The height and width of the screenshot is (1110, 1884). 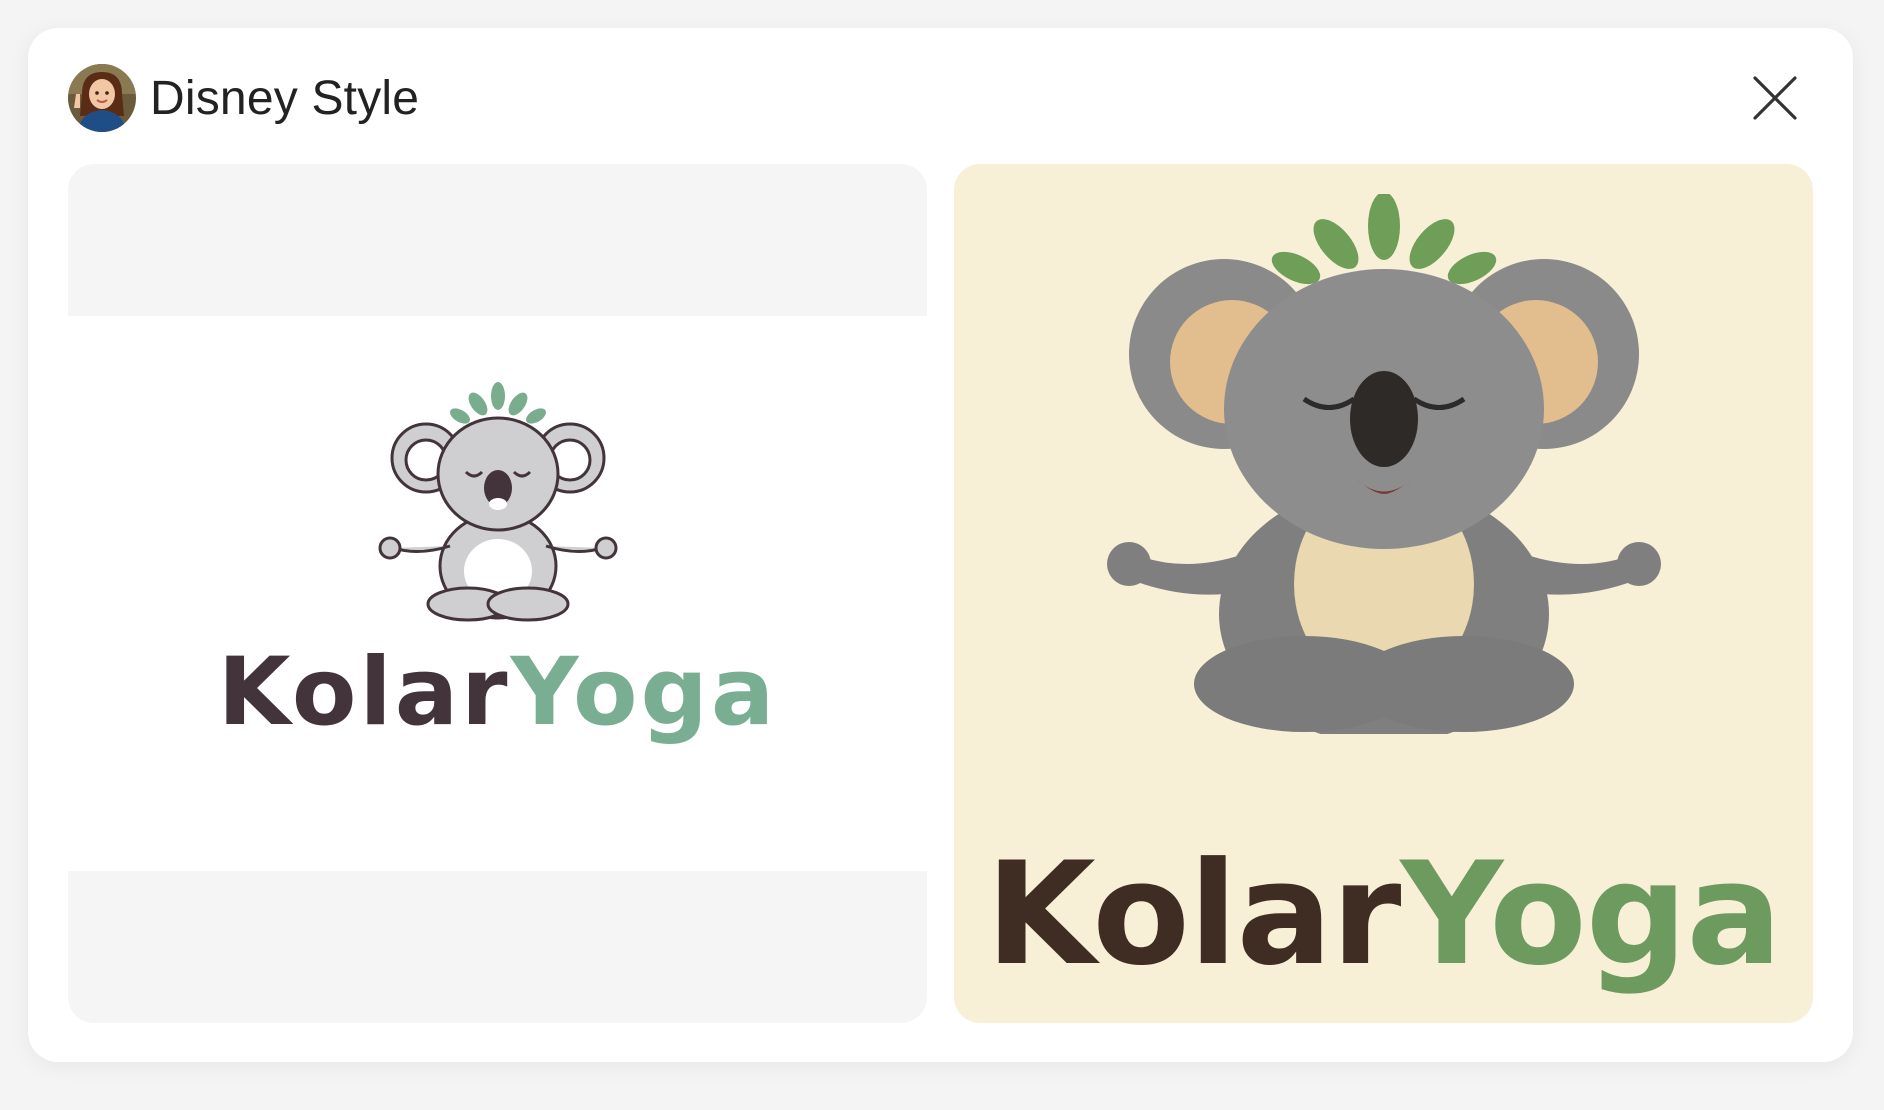 What do you see at coordinates (285, 98) in the screenshot?
I see `dialog-title: Disney Style` at bounding box center [285, 98].